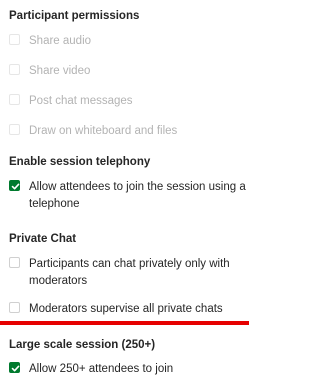  Describe the element at coordinates (43, 239) in the screenshot. I see `private-chat-heading: Private Chat` at that location.